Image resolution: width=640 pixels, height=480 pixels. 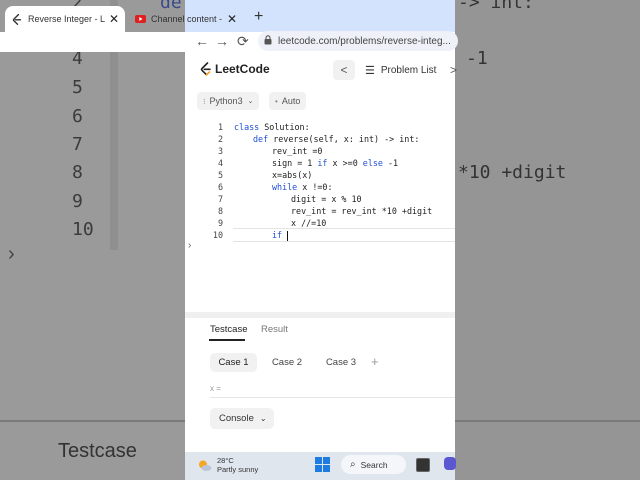 What do you see at coordinates (291, 101) in the screenshot?
I see `auto-label: Auto` at bounding box center [291, 101].